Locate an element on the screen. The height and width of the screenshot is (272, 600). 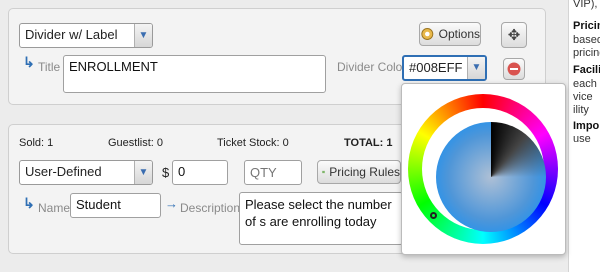
ticket-type-value: User-Defined is located at coordinates (63, 171).